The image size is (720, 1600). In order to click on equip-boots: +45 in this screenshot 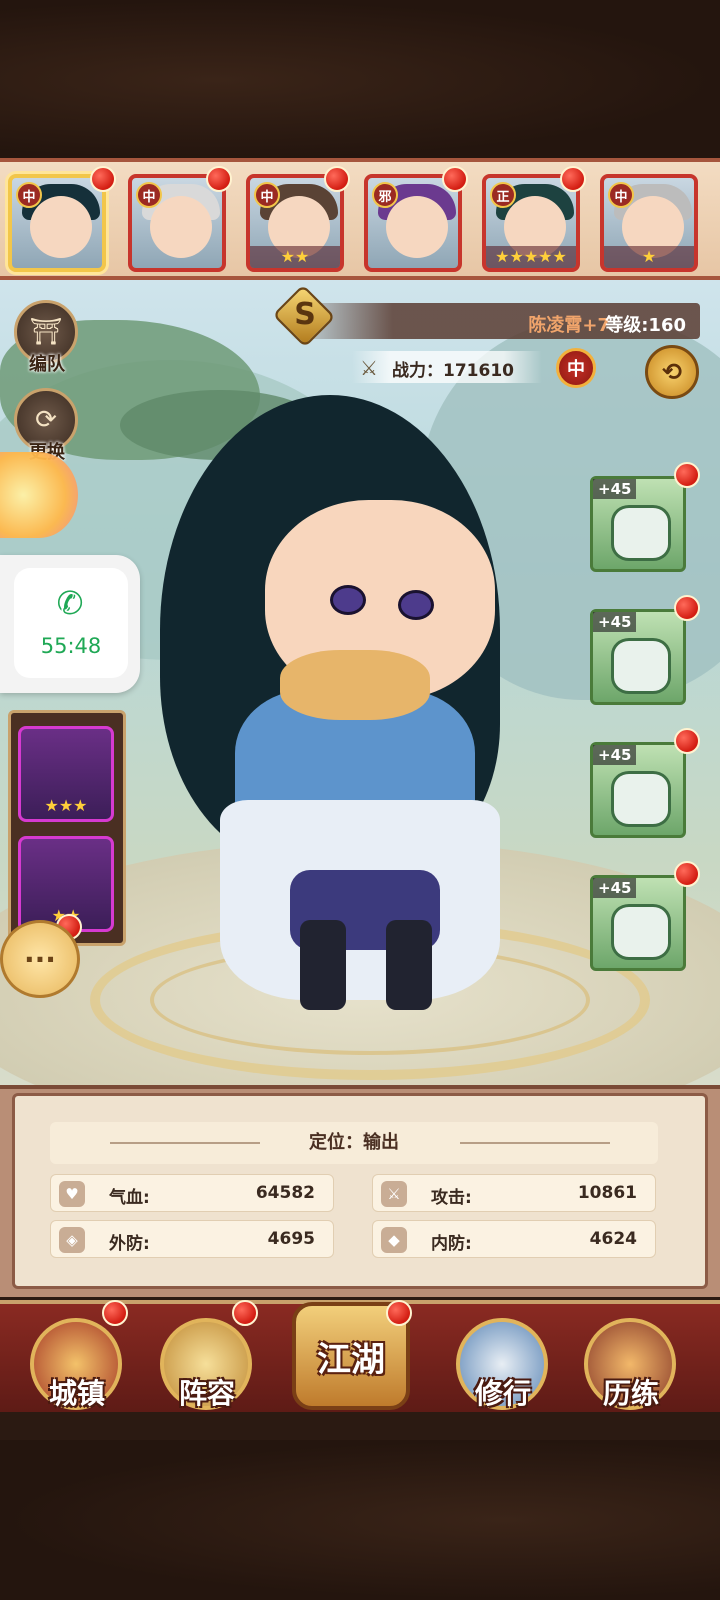, I will do `click(638, 657)`.